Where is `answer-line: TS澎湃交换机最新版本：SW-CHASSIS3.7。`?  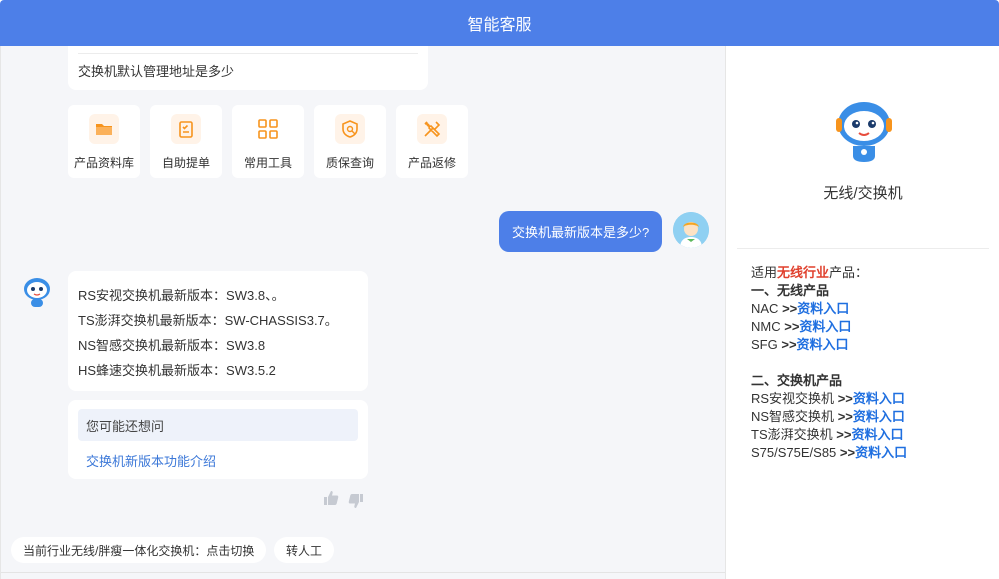
answer-line: TS澎湃交换机最新版本：SW-CHASSIS3.7。 is located at coordinates (208, 320).